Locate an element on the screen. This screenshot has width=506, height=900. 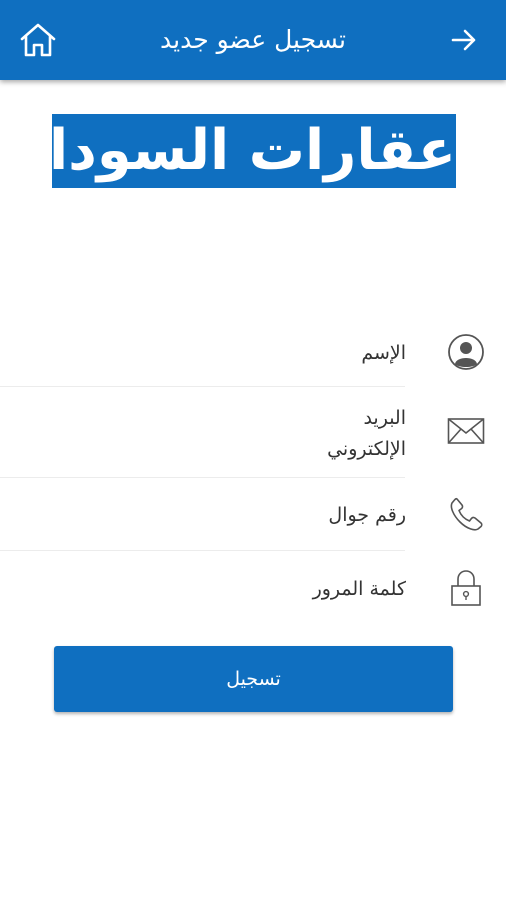
email-input is located at coordinates (256, 434).